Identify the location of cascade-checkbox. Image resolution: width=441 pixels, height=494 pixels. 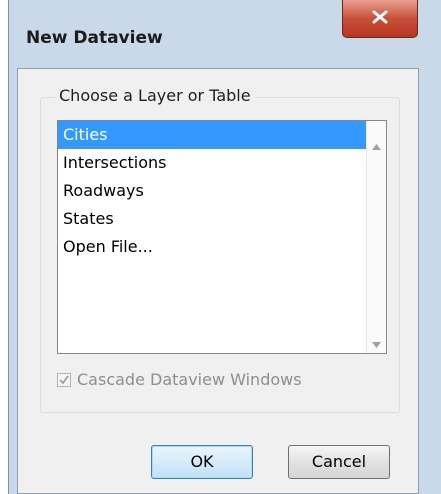
(64, 380).